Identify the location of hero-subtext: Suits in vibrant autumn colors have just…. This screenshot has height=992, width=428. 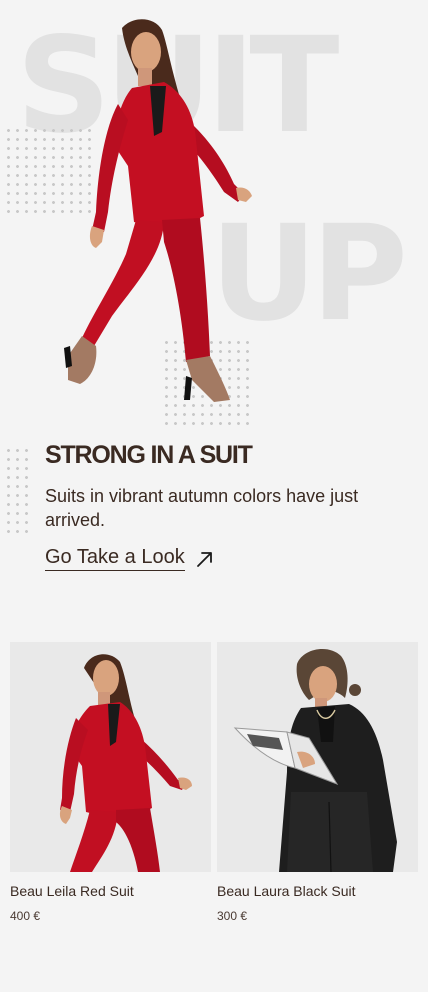
(202, 508).